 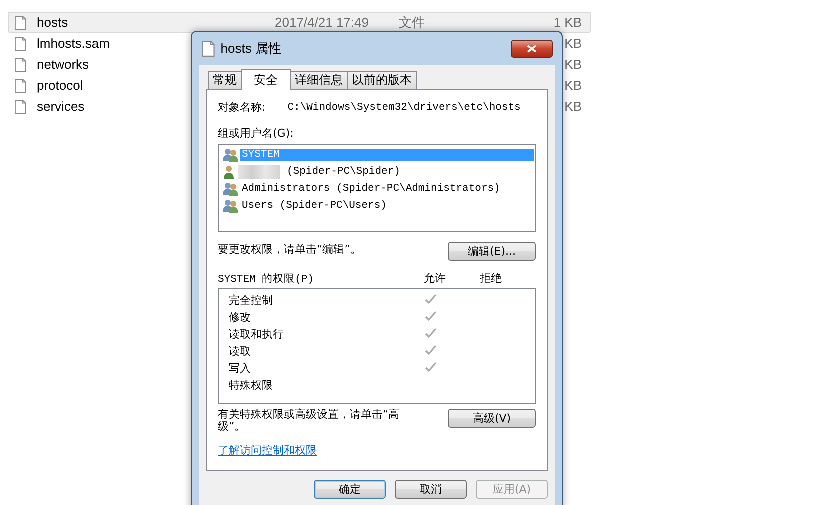 I want to click on group-name: SYSTEM, so click(x=387, y=154).